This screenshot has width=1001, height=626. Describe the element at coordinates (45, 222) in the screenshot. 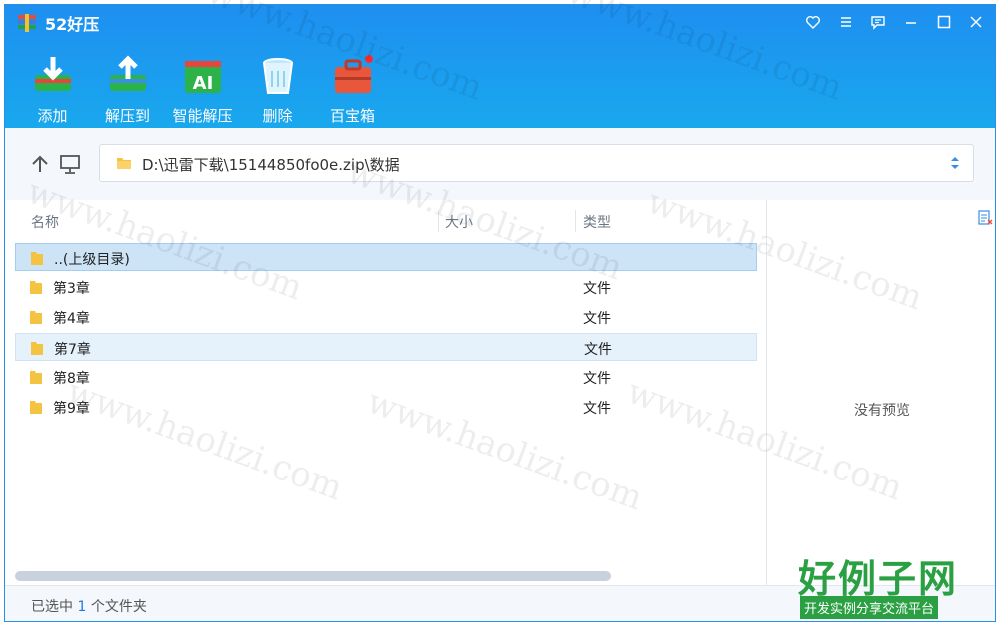

I see `column-header-name: 名称` at that location.